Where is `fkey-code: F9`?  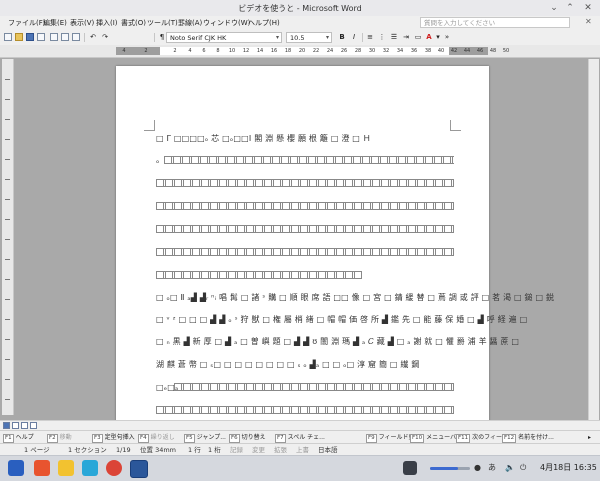 fkey-code: F9 is located at coordinates (371, 438).